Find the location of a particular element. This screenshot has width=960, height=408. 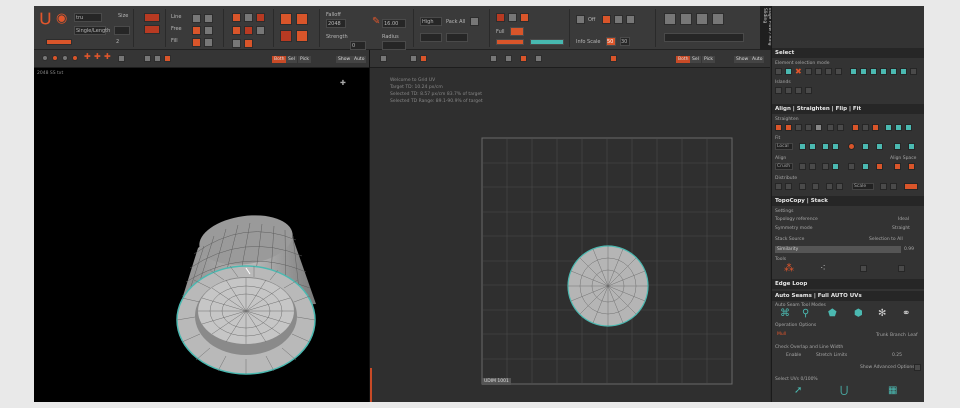

misc-field is located at coordinates (704, 37).